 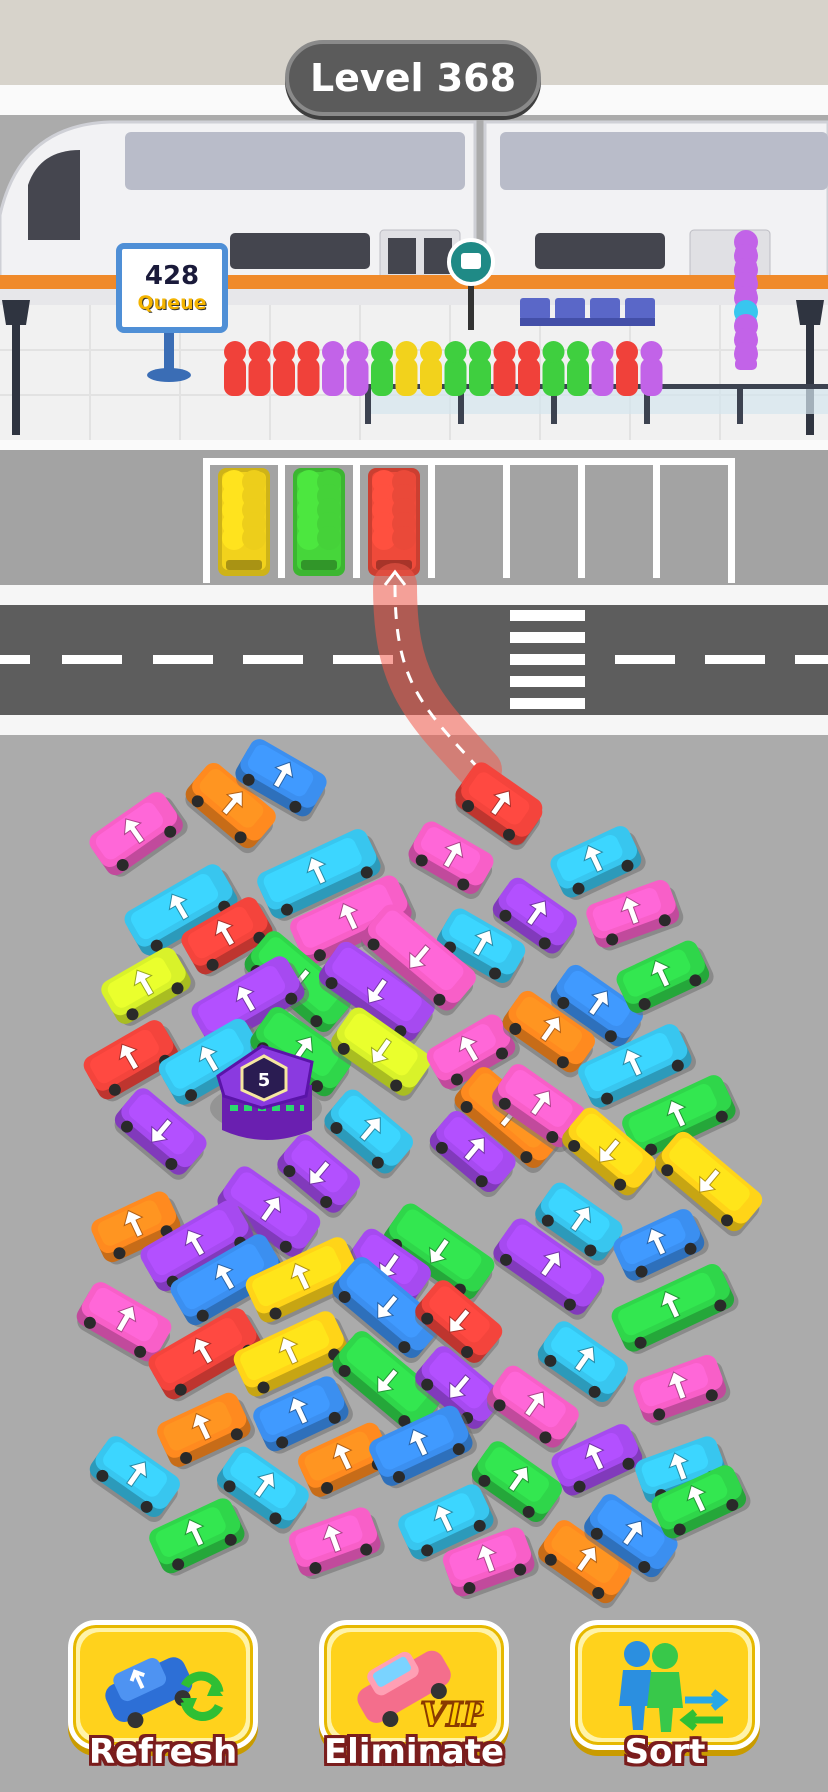 What do you see at coordinates (413, 78) in the screenshot?
I see `level-indicator: Level 368` at bounding box center [413, 78].